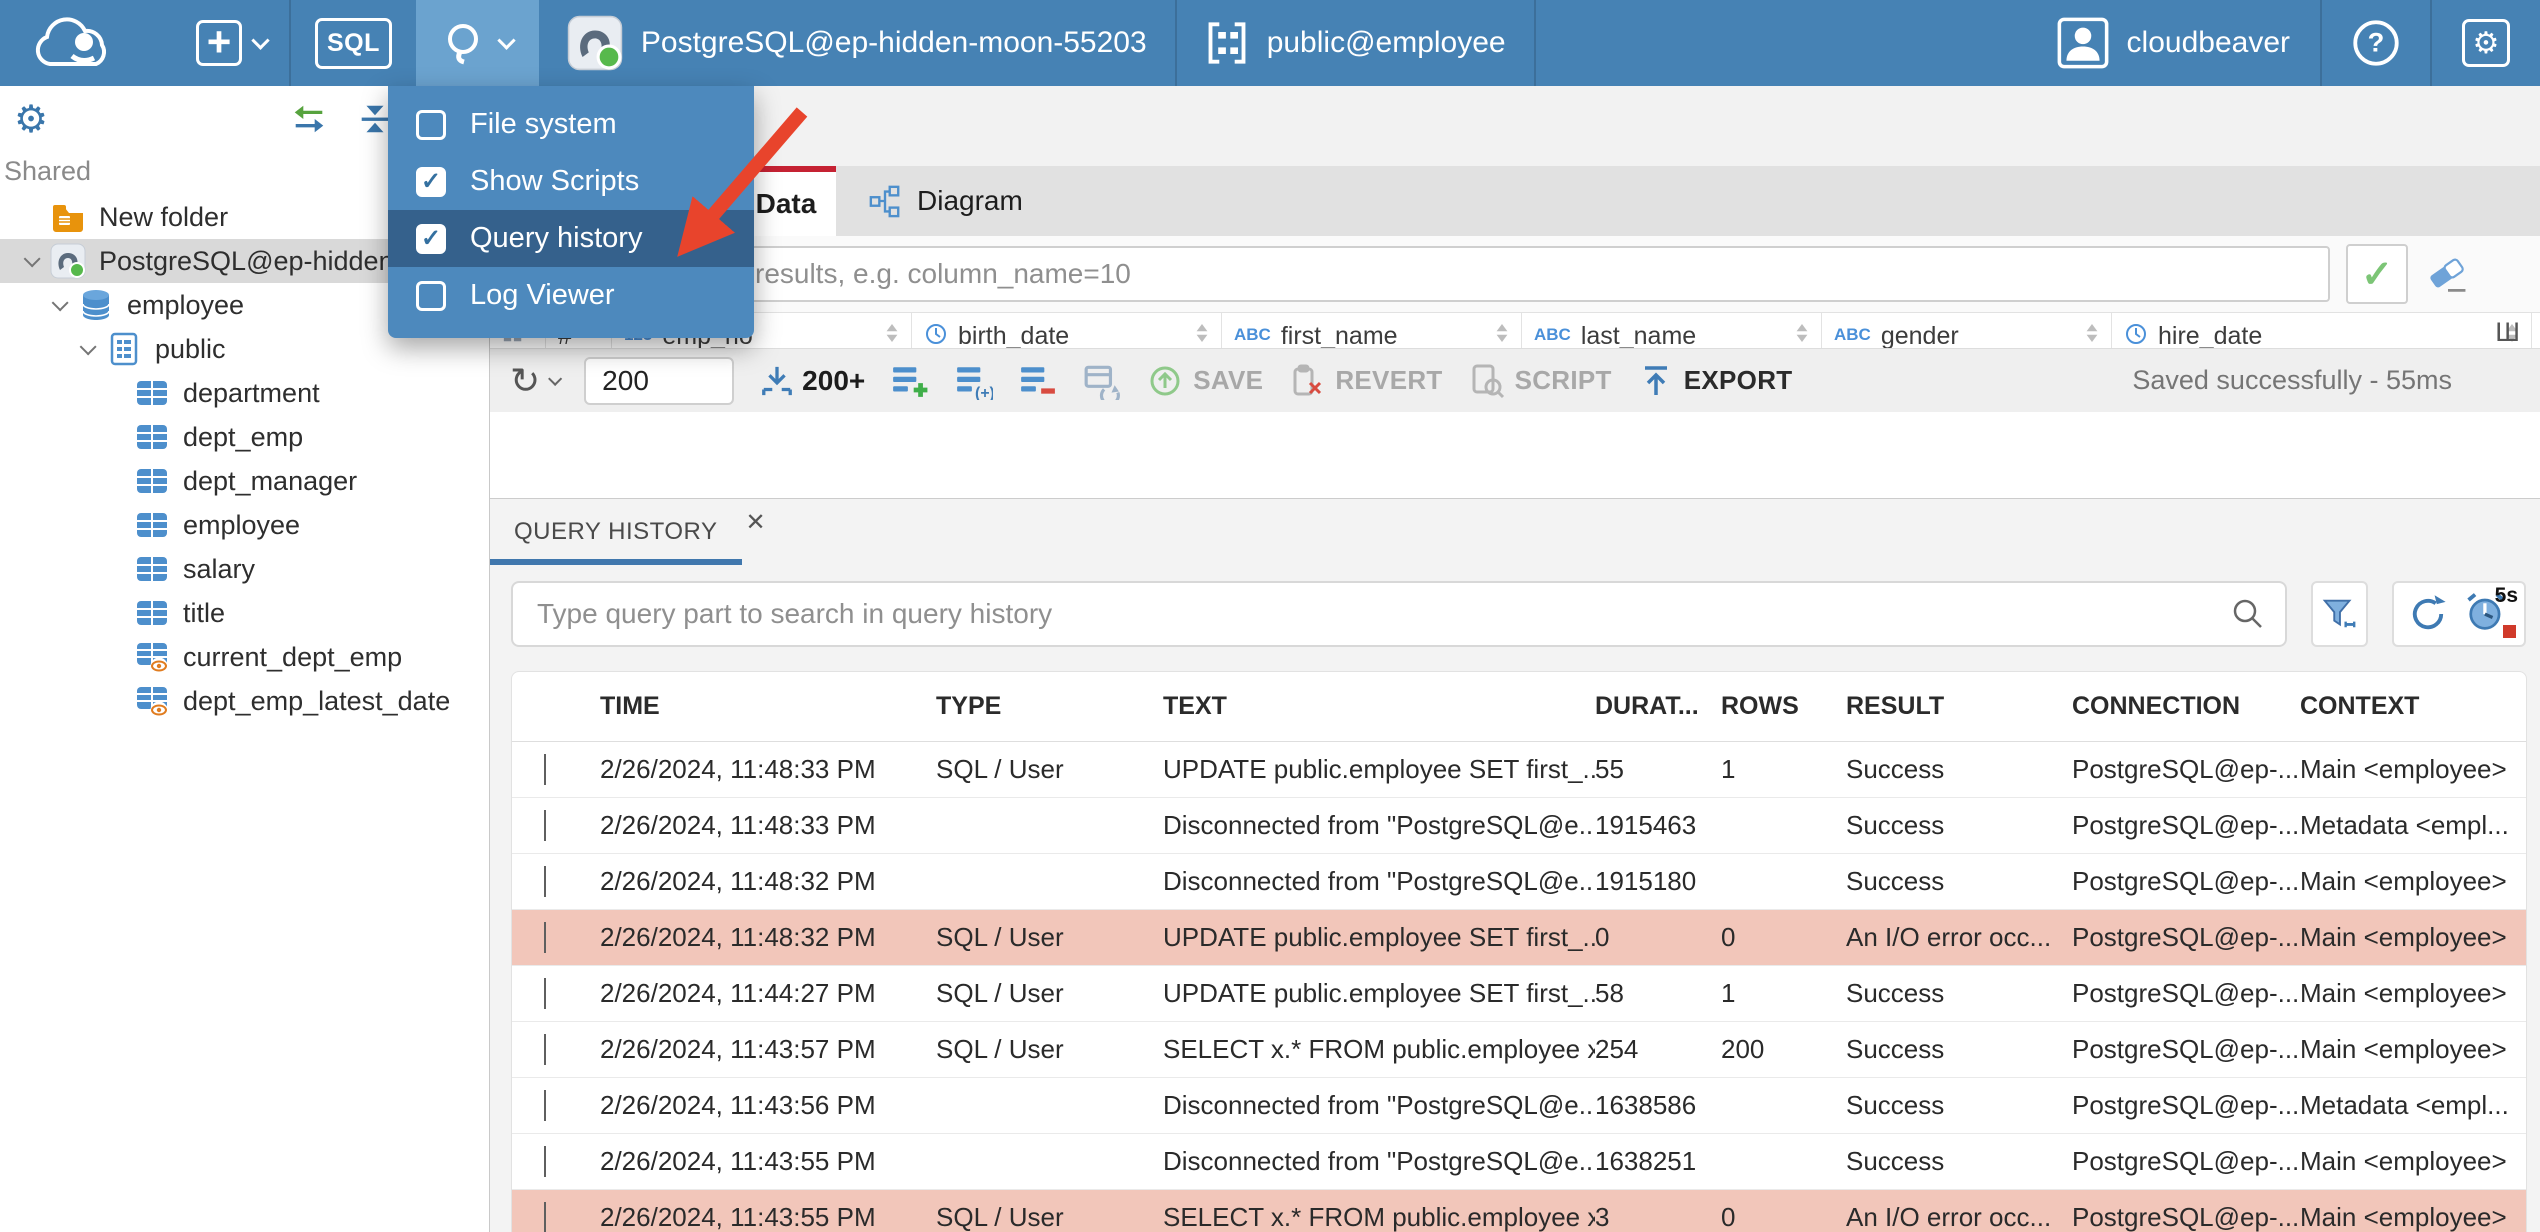 Image resolution: width=2540 pixels, height=1232 pixels. Describe the element at coordinates (244, 525) in the screenshot. I see `tree-item-employee: employee` at that location.